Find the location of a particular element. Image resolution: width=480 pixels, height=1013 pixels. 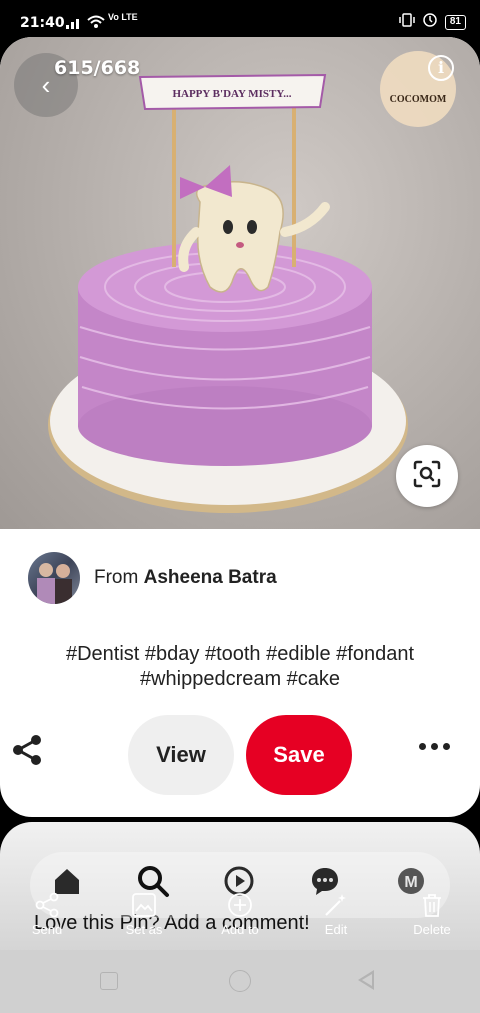

recents-icon is located at coordinates (109, 981).